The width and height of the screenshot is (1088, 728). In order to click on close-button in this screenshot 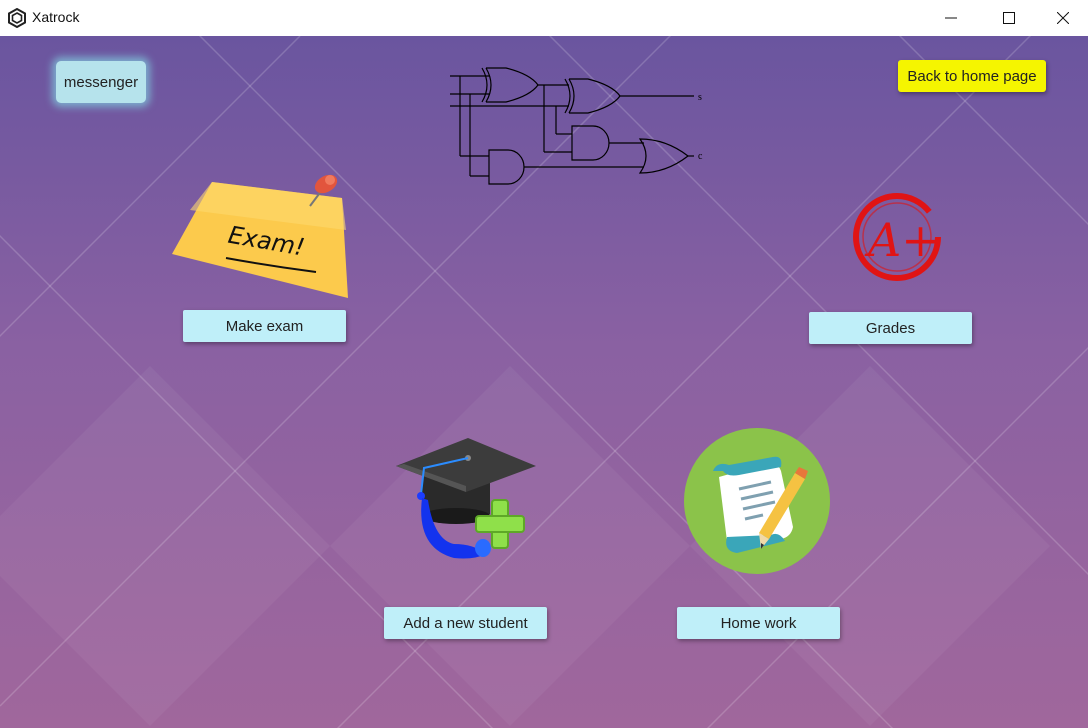, I will do `click(1063, 18)`.